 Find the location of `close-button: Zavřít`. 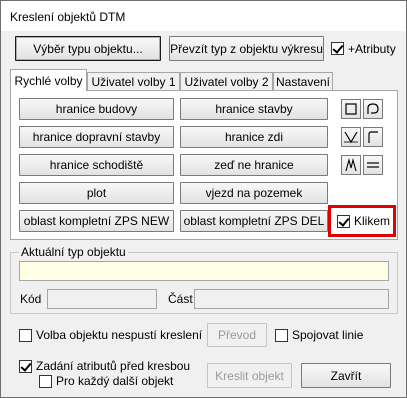

close-button: Zavřít is located at coordinates (346, 375).